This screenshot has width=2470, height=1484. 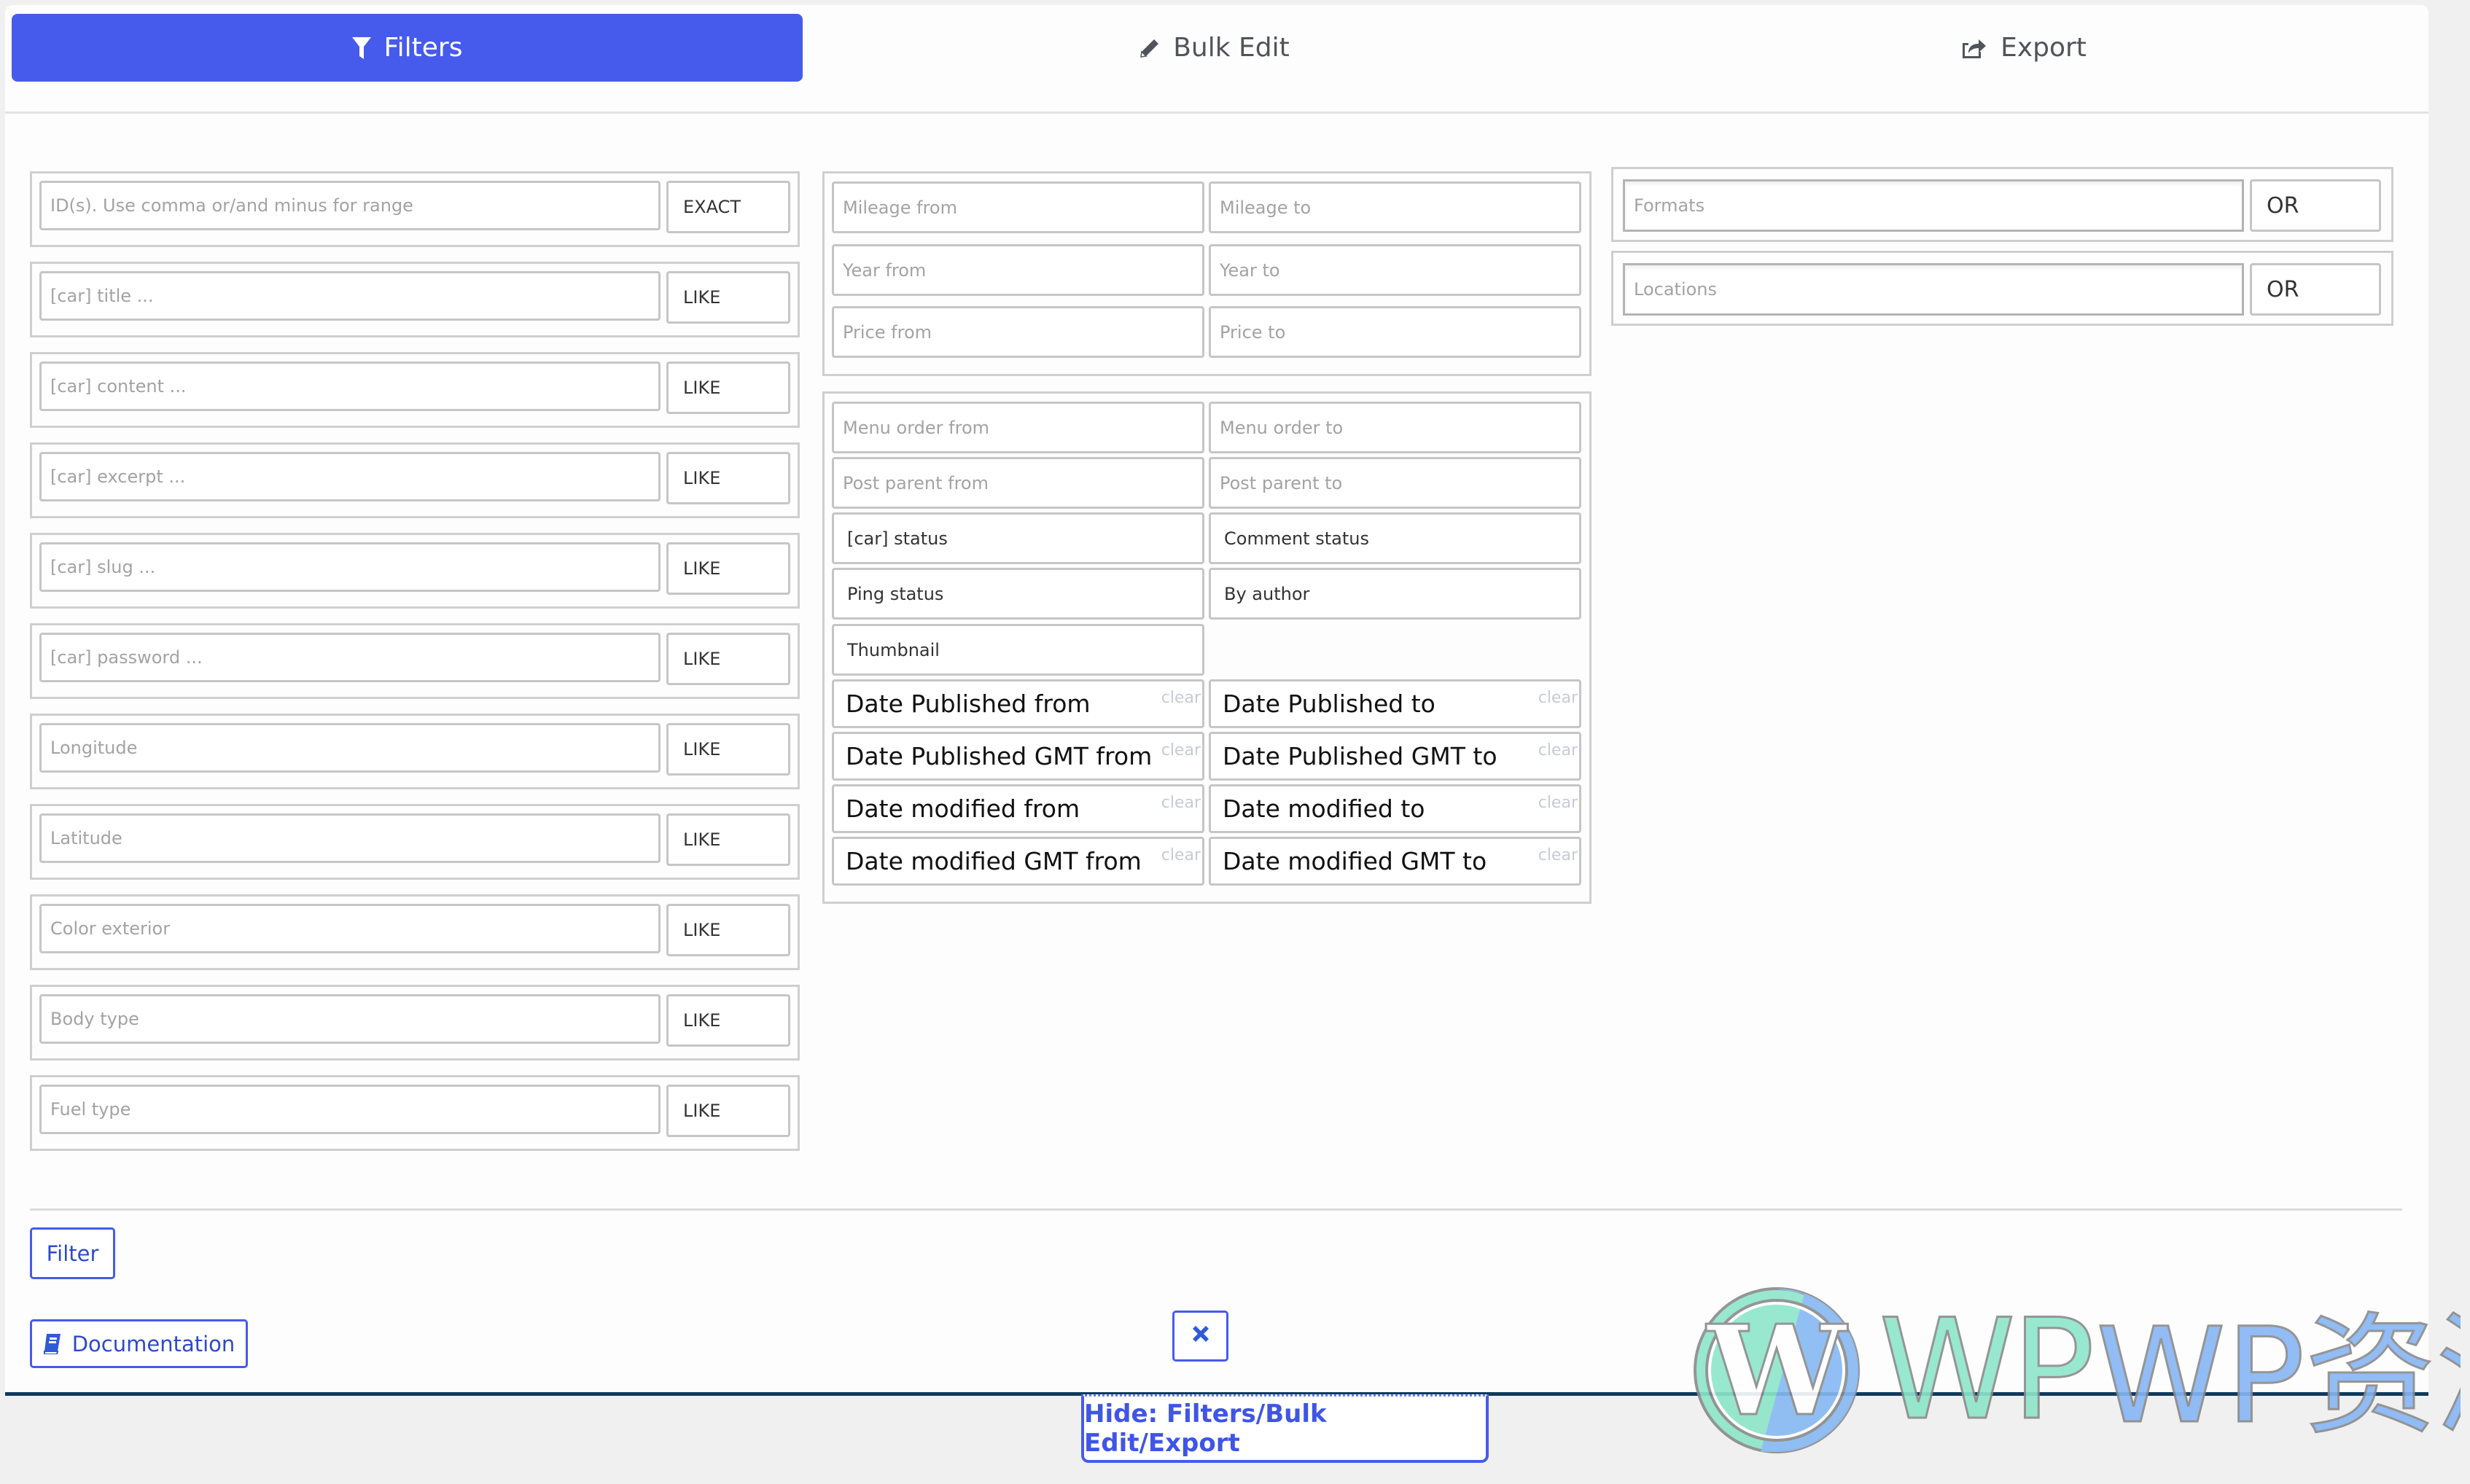 What do you see at coordinates (1395, 594) in the screenshot?
I see `by-author-select: By author` at bounding box center [1395, 594].